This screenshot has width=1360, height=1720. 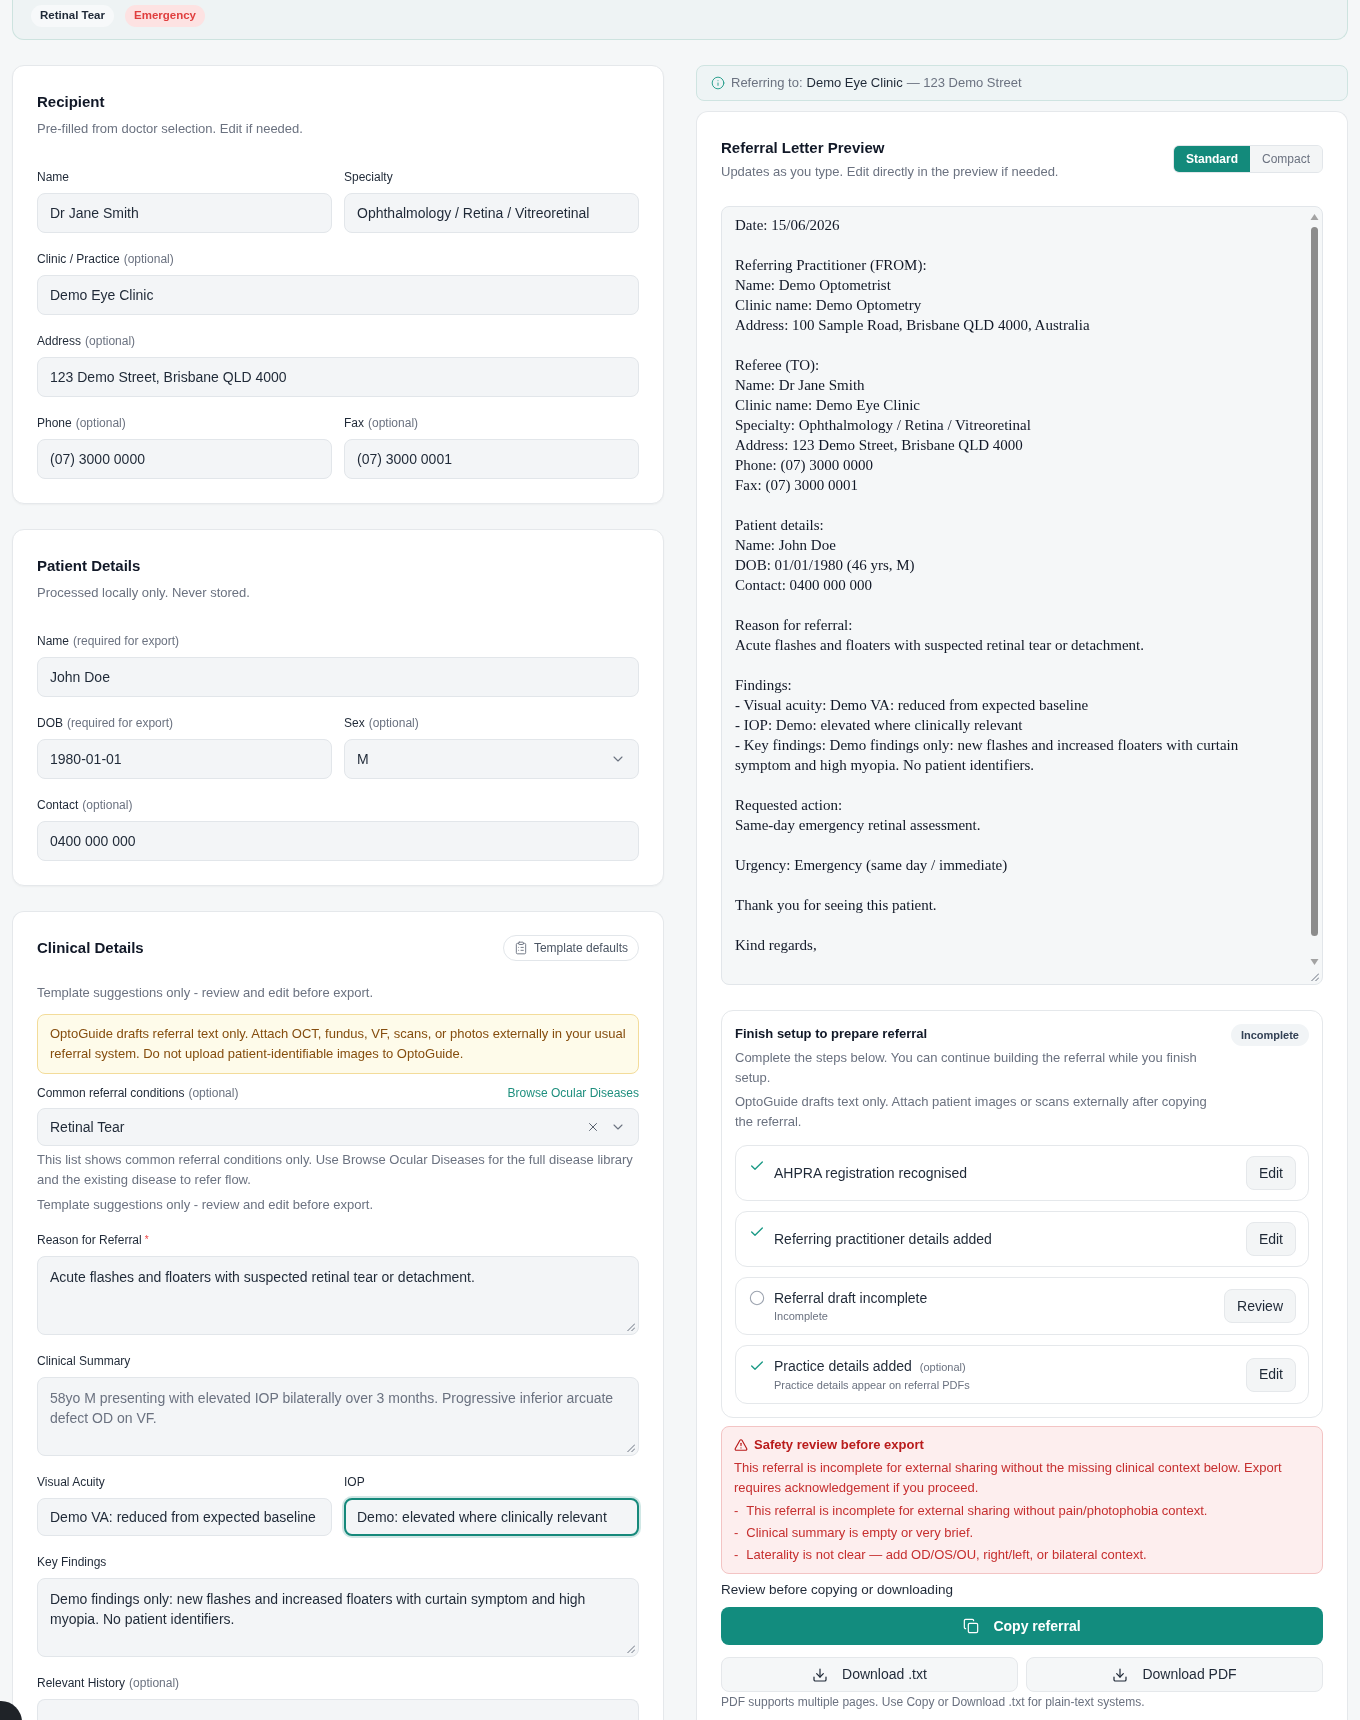 What do you see at coordinates (869, 1674) in the screenshot?
I see `download-button: Download .txt` at bounding box center [869, 1674].